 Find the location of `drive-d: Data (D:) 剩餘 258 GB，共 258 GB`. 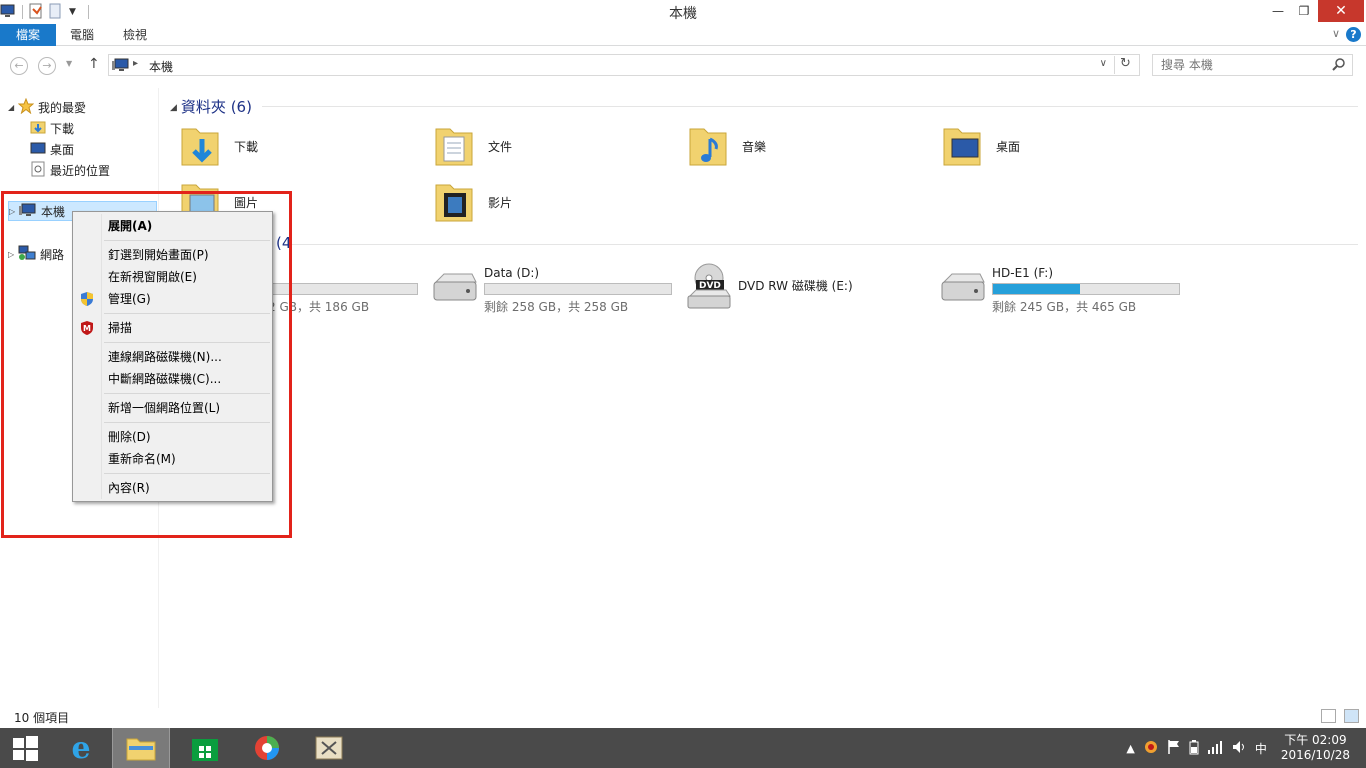

drive-d: Data (D:) 剩餘 258 GB，共 258 GB is located at coordinates (557, 288).